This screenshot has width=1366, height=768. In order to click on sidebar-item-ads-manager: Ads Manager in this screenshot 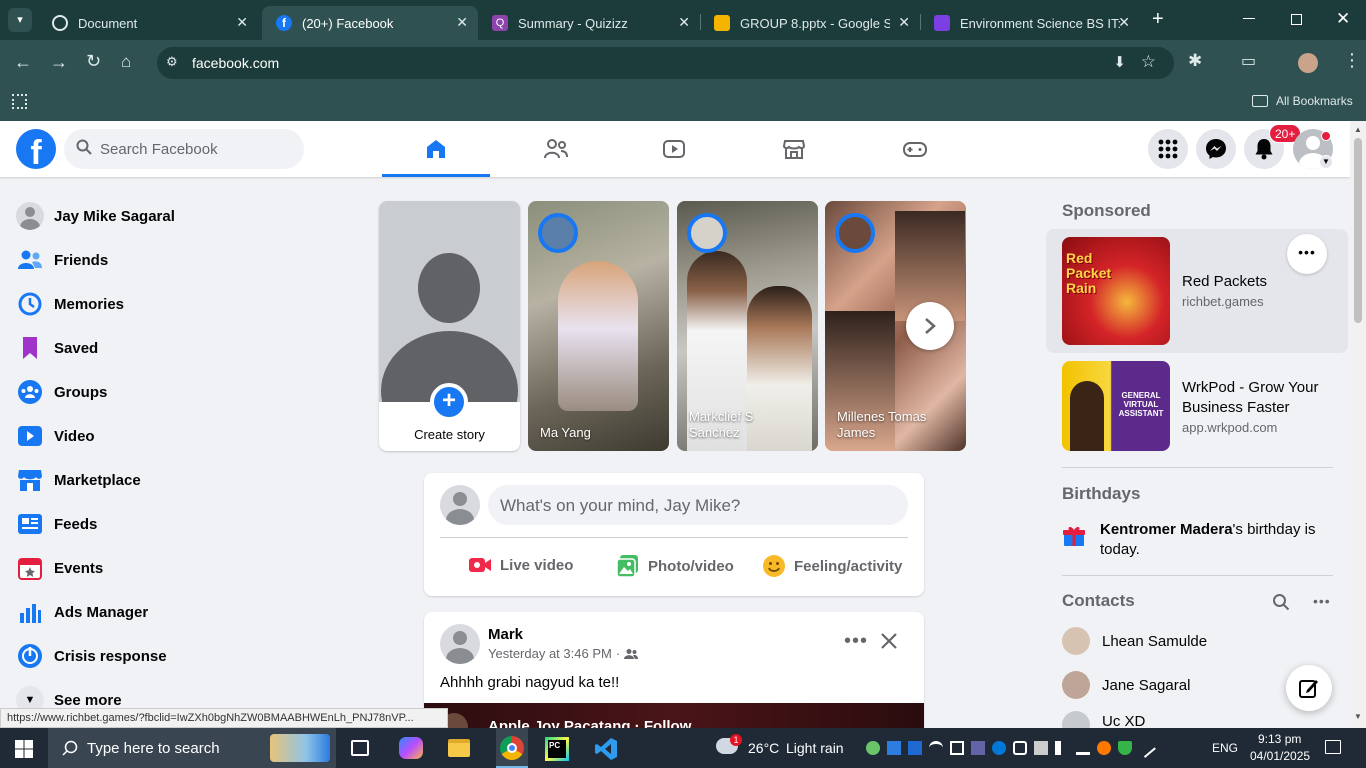, I will do `click(82, 612)`.